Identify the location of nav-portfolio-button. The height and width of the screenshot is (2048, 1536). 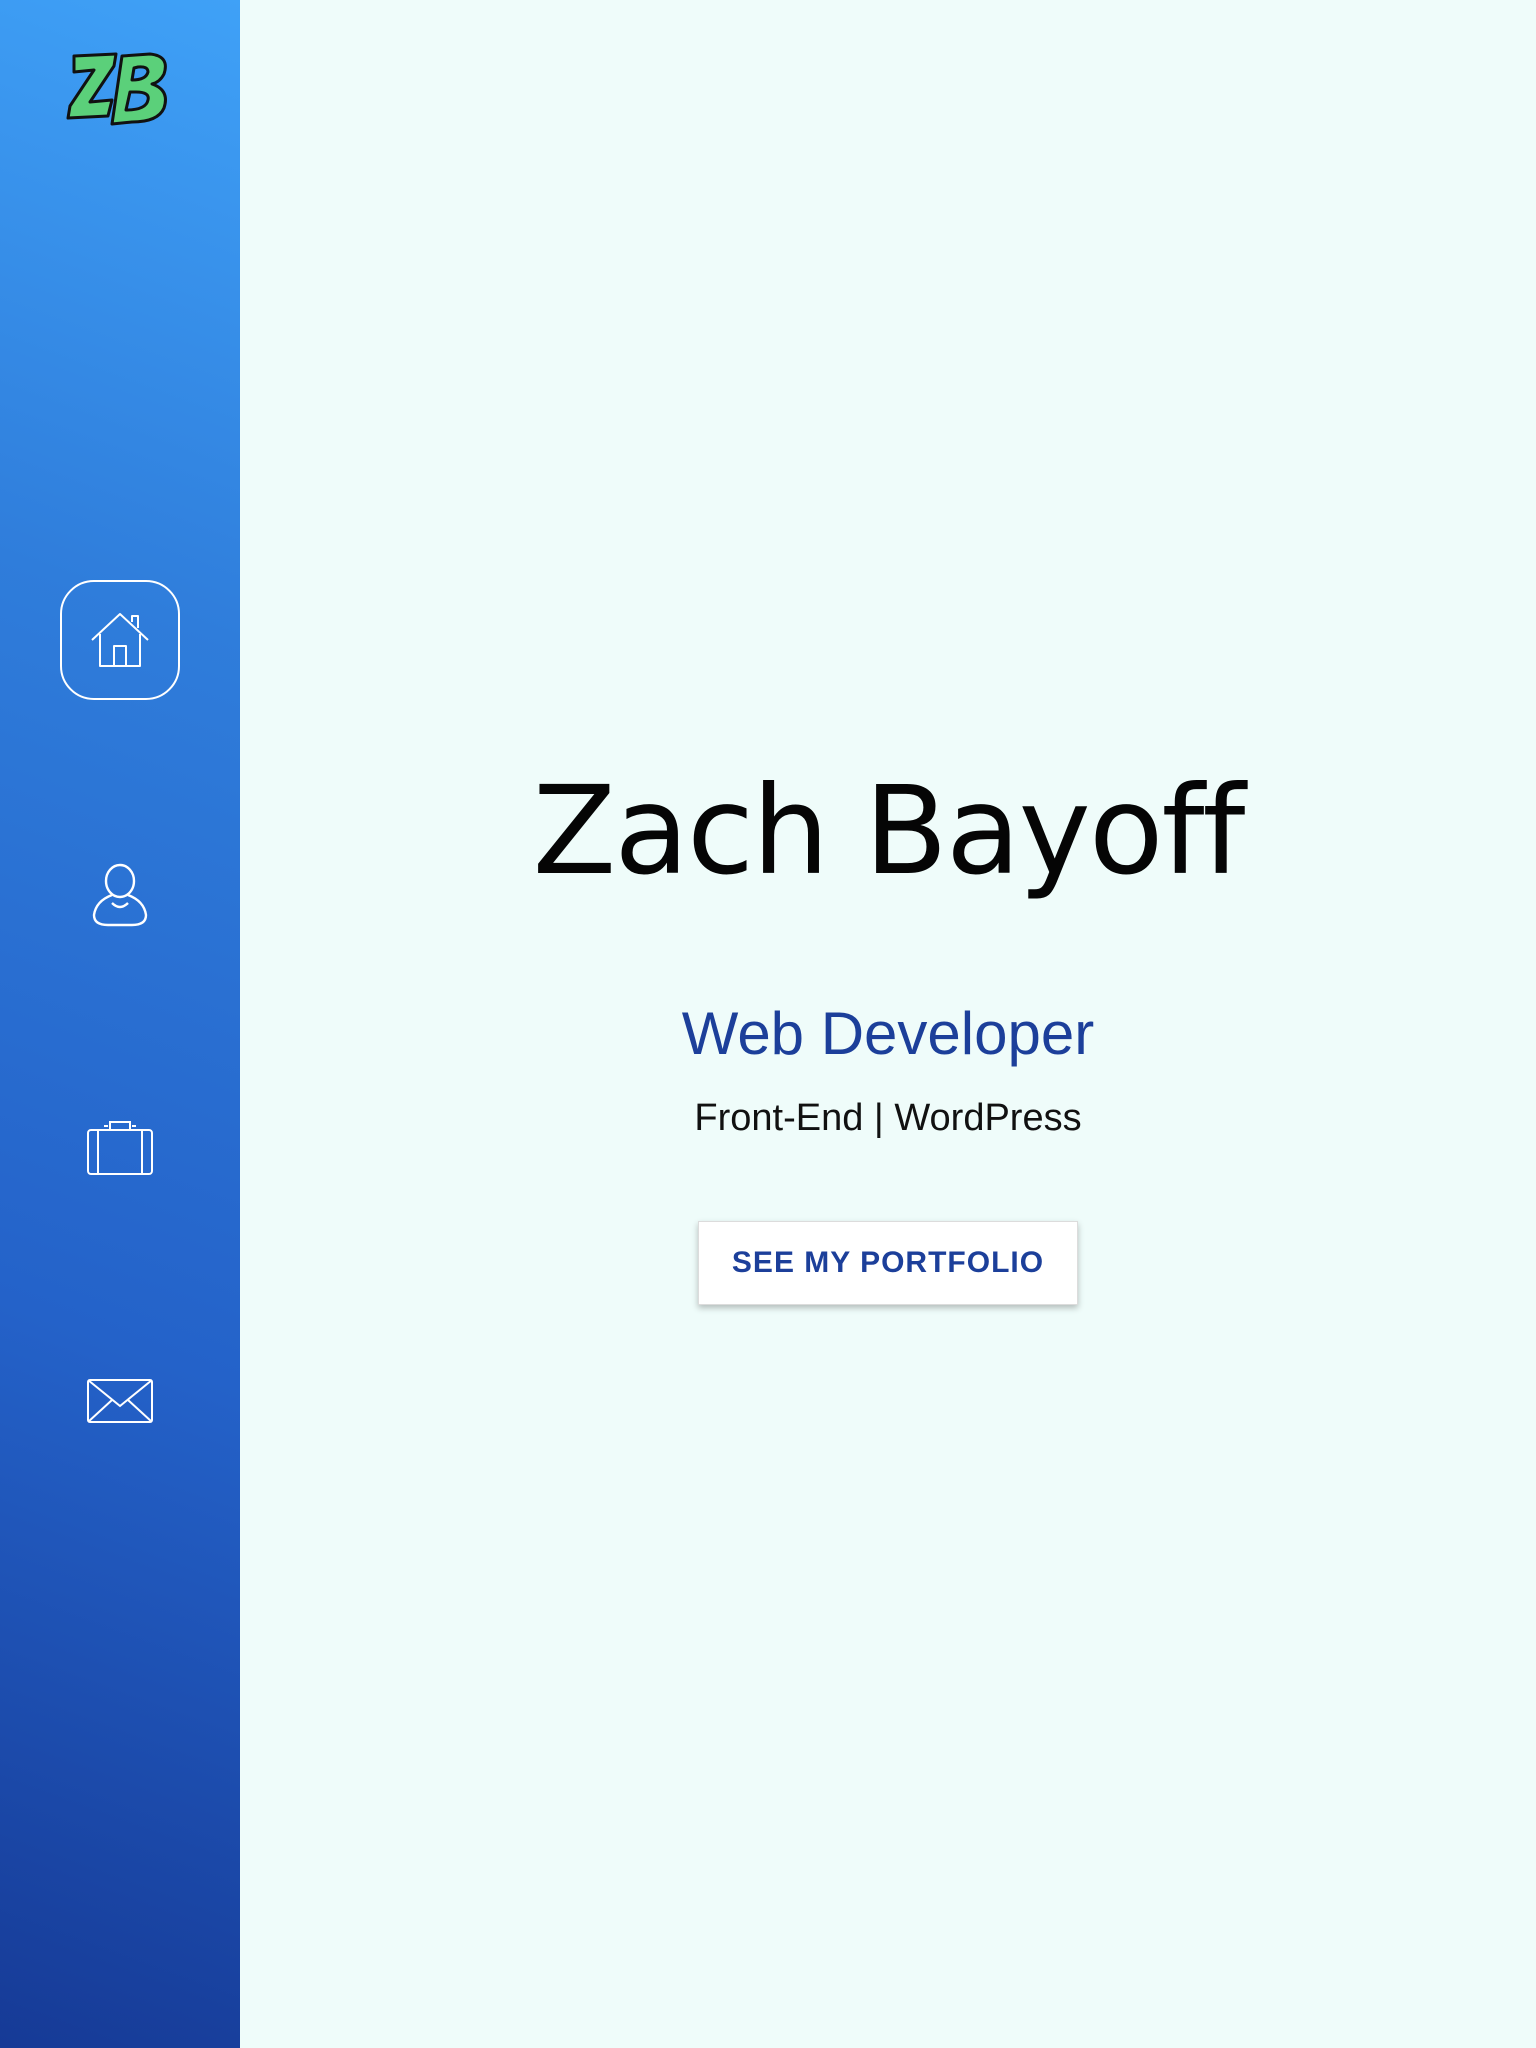
(120, 1148).